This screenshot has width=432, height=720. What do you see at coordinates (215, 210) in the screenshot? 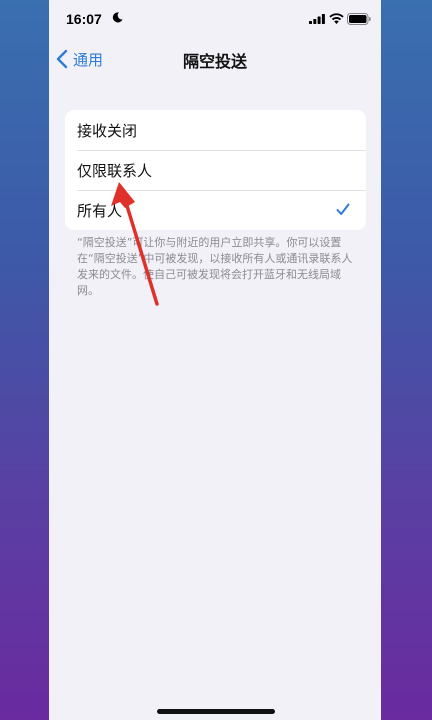
I see `option-everyone: 所有人` at bounding box center [215, 210].